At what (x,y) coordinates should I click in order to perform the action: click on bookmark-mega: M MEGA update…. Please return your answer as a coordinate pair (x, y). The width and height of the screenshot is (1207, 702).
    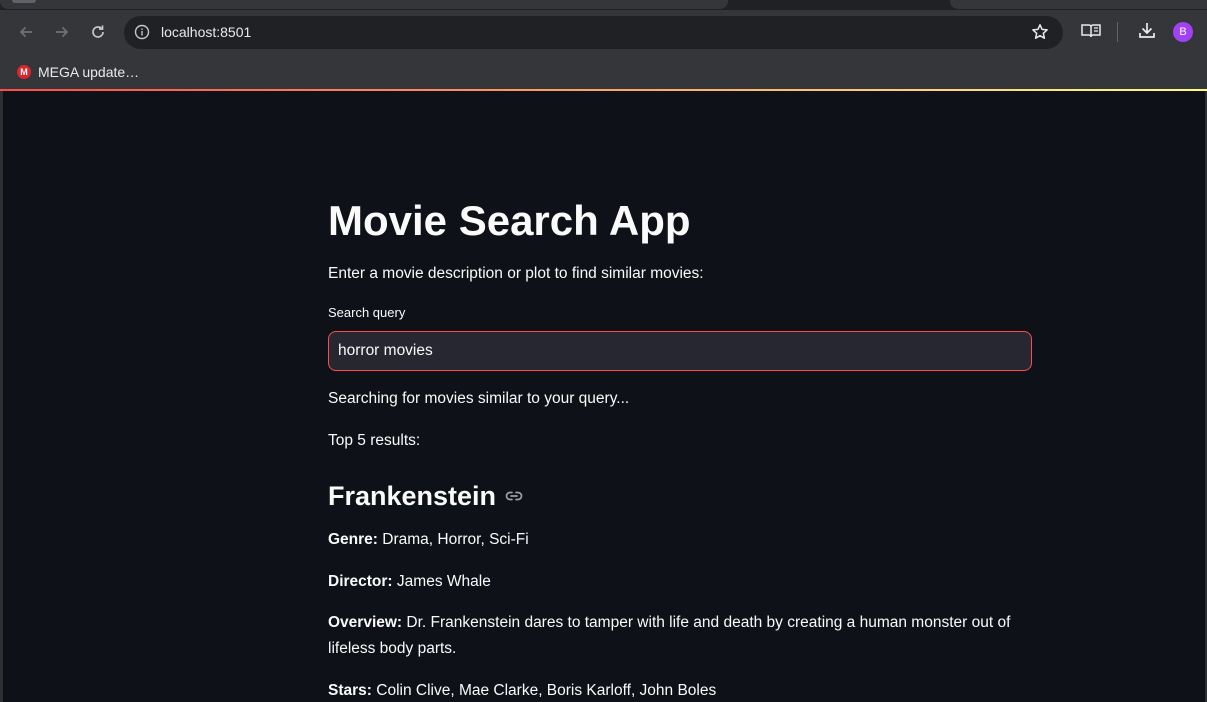
    Looking at the image, I should click on (78, 72).